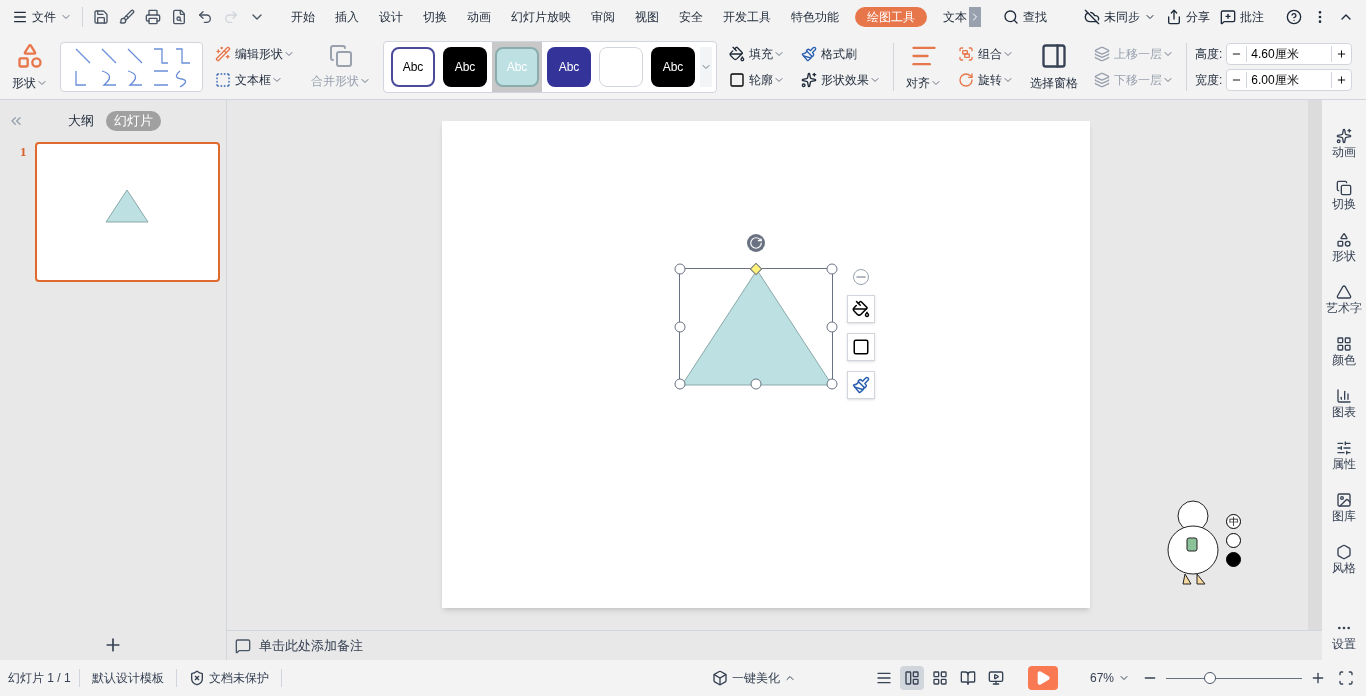 The image size is (1366, 696). I want to click on sidebar-item: 风格, so click(1344, 560).